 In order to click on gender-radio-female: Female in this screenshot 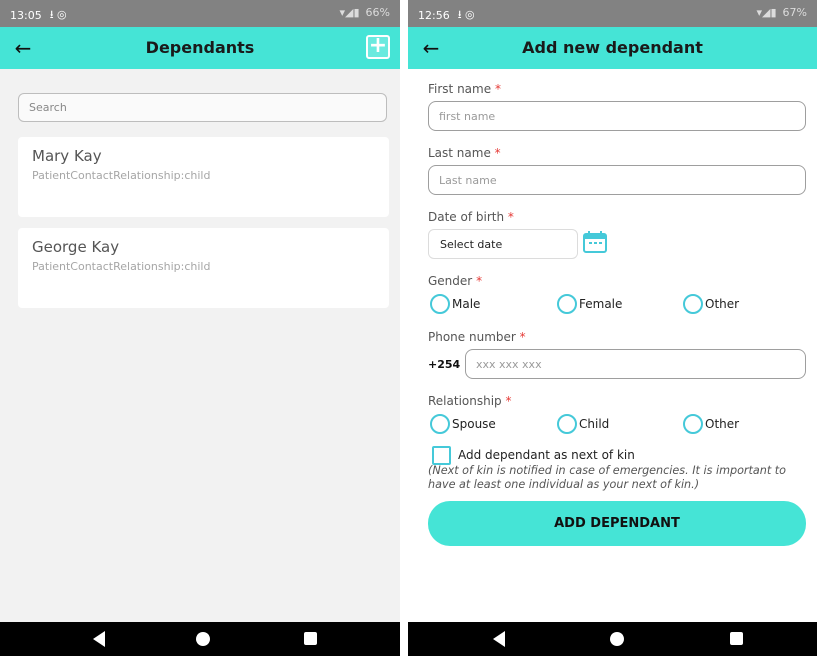, I will do `click(589, 304)`.